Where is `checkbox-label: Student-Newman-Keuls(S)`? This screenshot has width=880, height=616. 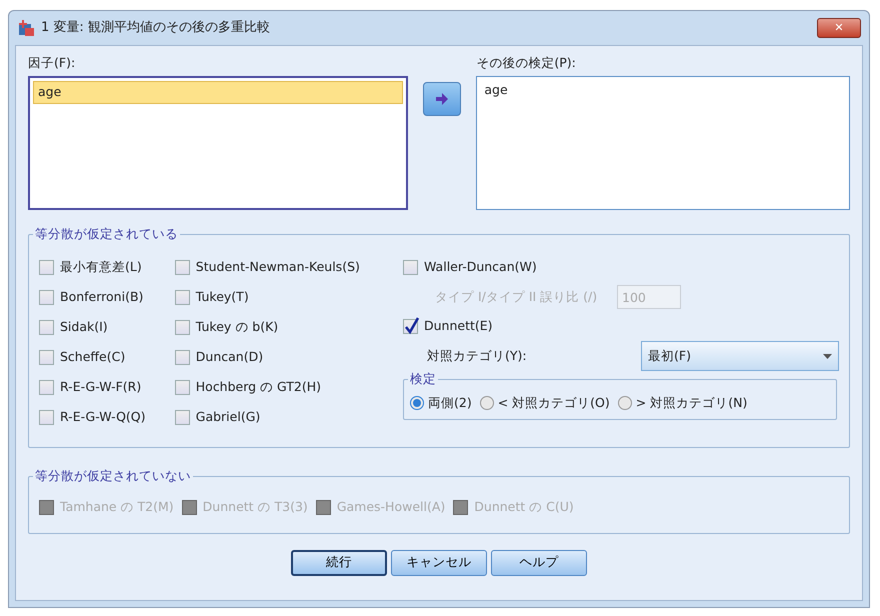 checkbox-label: Student-Newman-Keuls(S) is located at coordinates (278, 268).